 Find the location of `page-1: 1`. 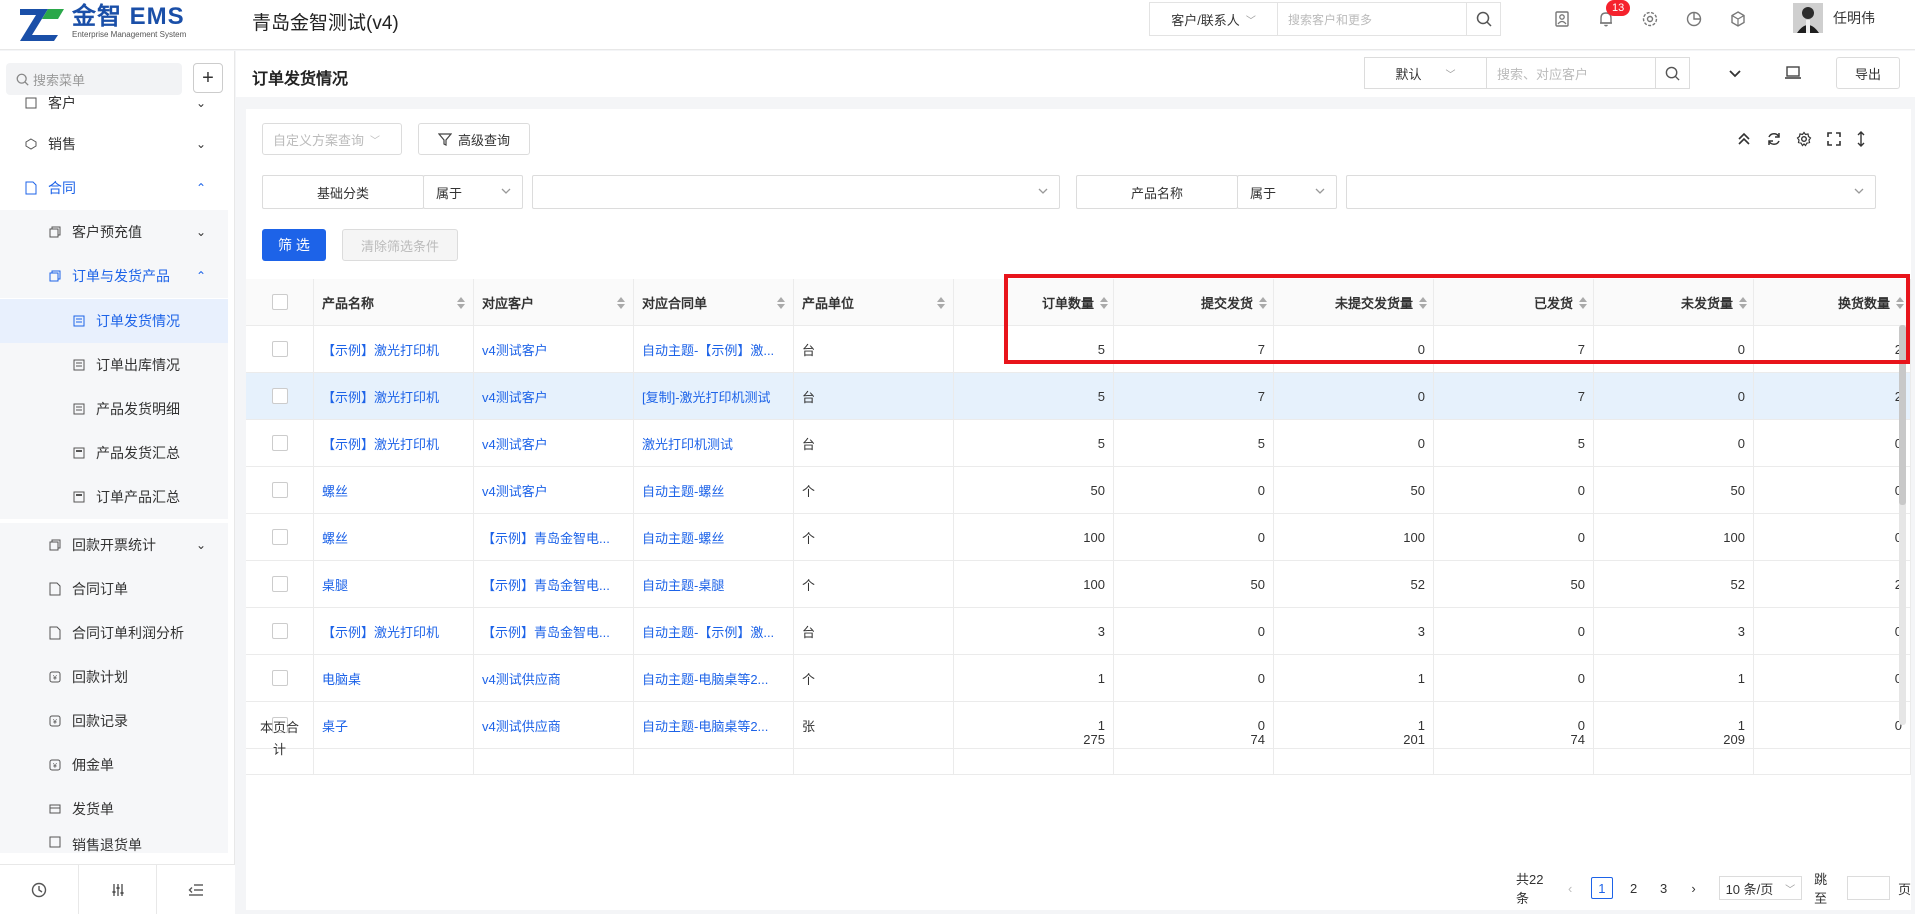

page-1: 1 is located at coordinates (1602, 888).